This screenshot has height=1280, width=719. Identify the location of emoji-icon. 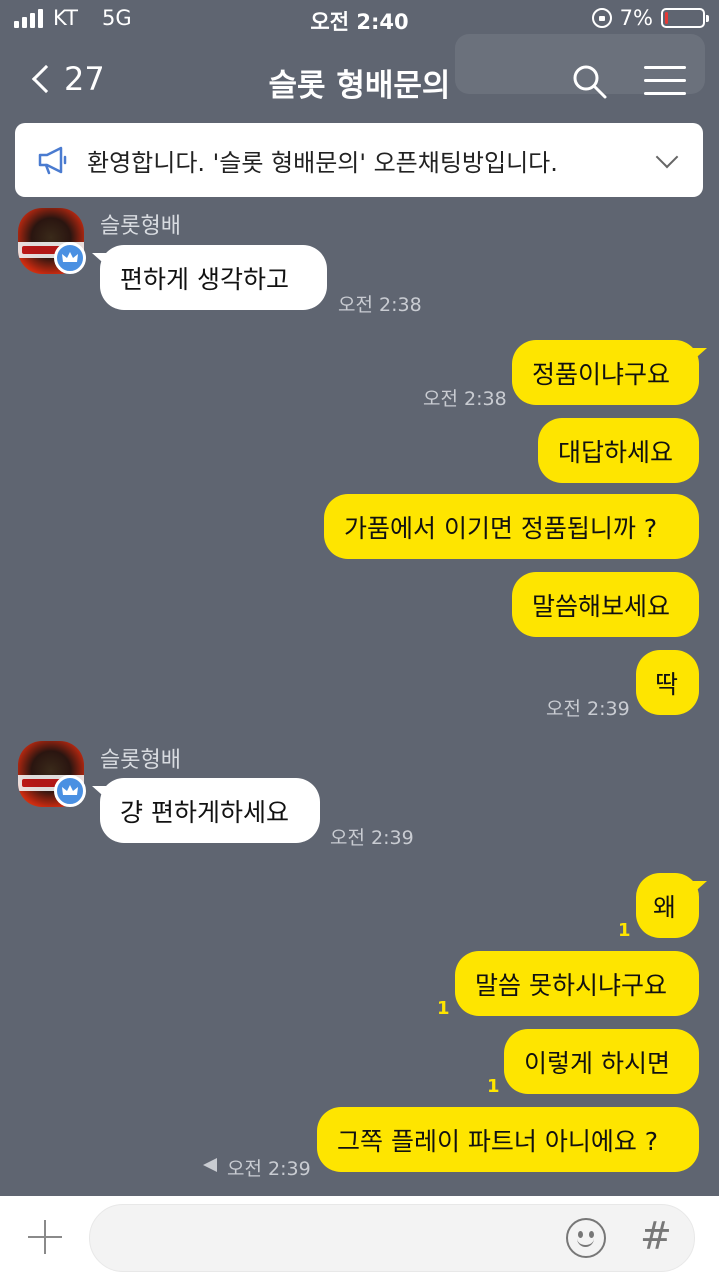
(586, 1238).